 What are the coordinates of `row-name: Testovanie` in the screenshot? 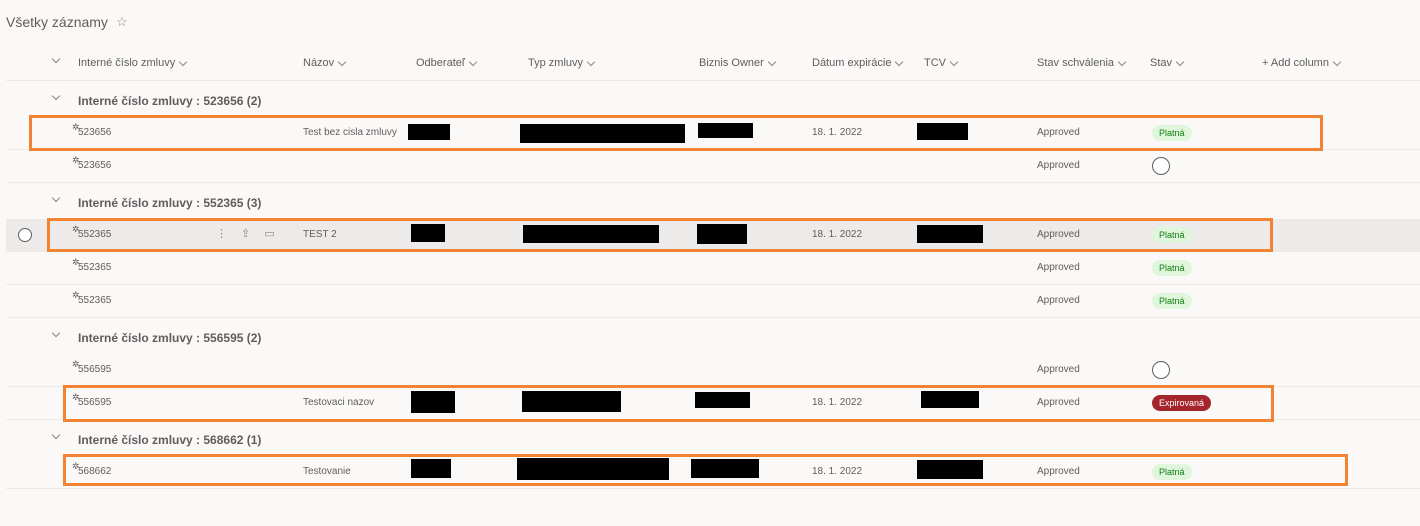 It's located at (327, 471).